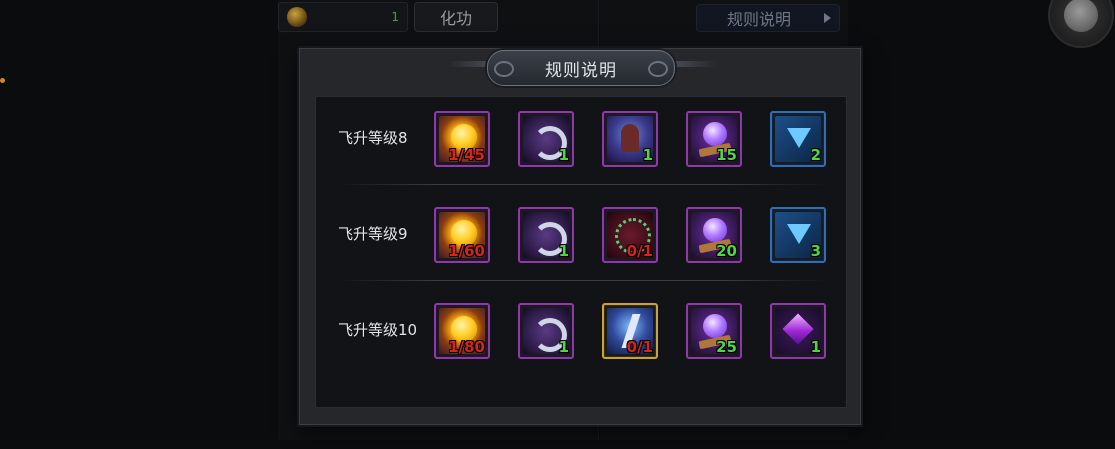 Image resolution: width=1115 pixels, height=449 pixels. I want to click on ascension-level-label: 飞升等级8, so click(373, 138).